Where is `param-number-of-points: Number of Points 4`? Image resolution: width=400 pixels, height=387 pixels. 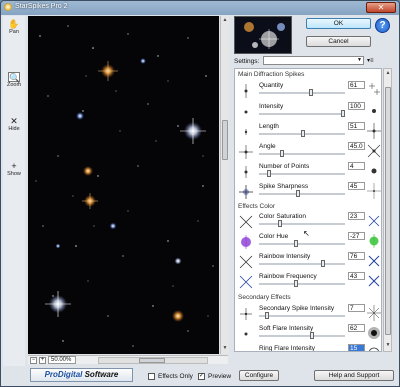
param-number-of-points: Number of Points 4 is located at coordinates (308, 172).